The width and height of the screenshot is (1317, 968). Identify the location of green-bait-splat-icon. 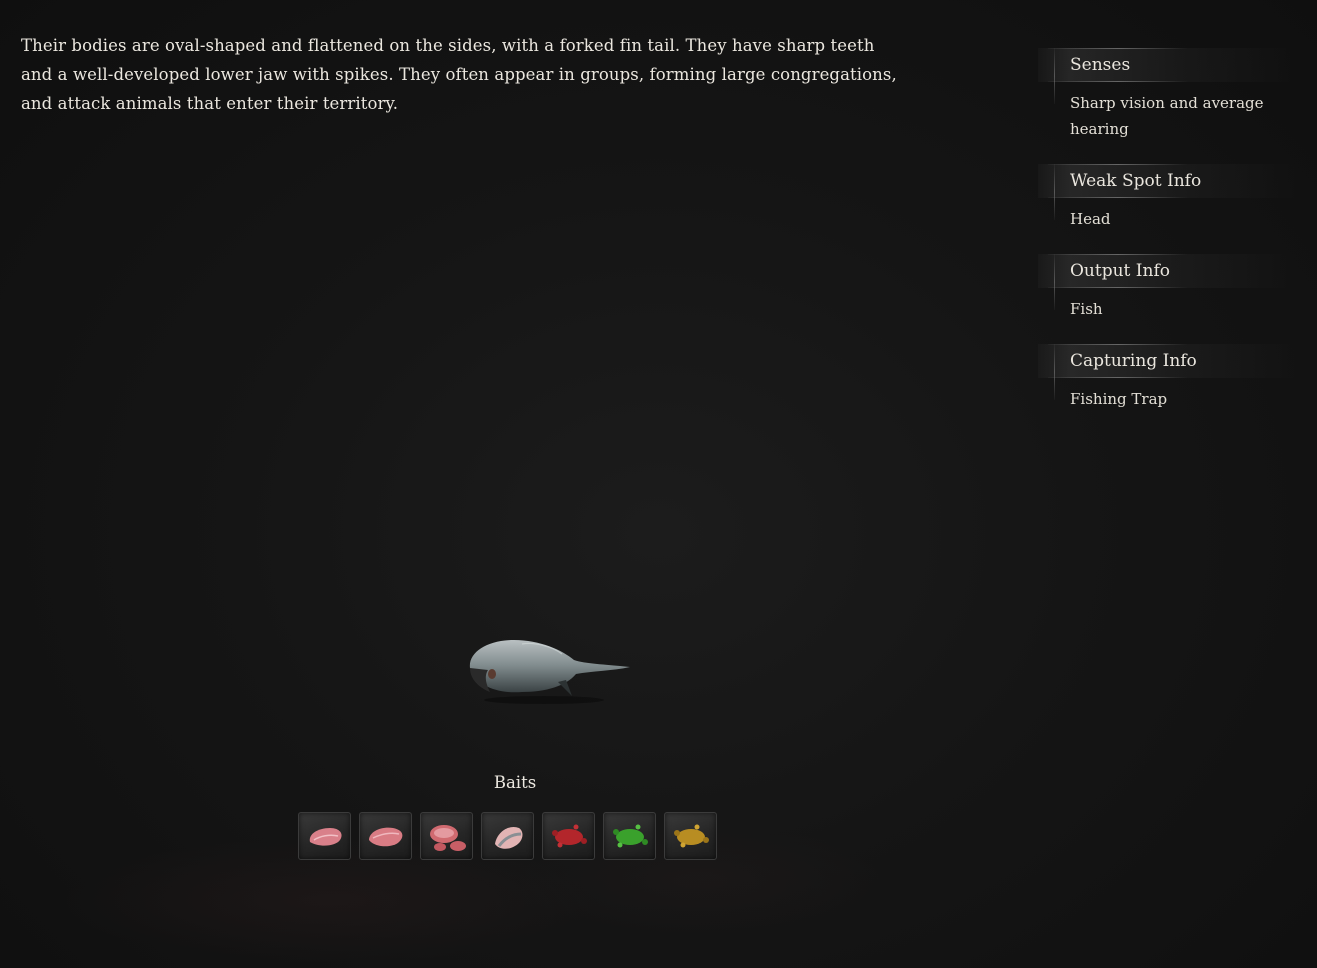
(630, 836).